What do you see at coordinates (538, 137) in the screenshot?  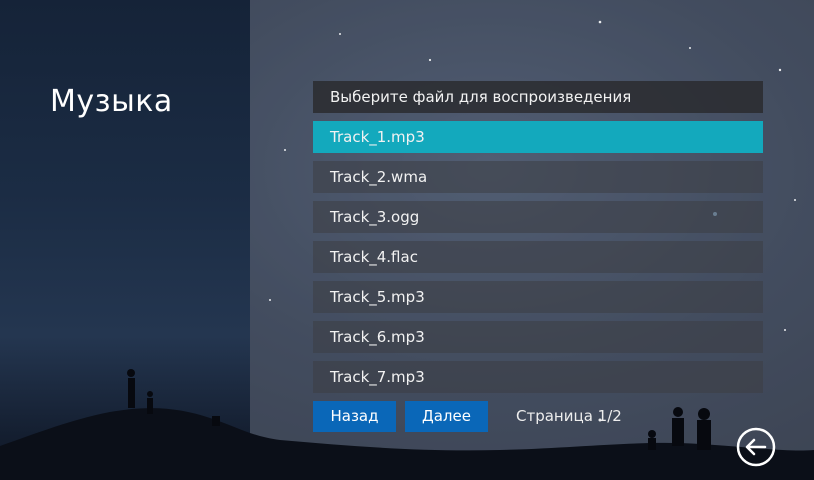 I see `file-item: Track_1.mp3` at bounding box center [538, 137].